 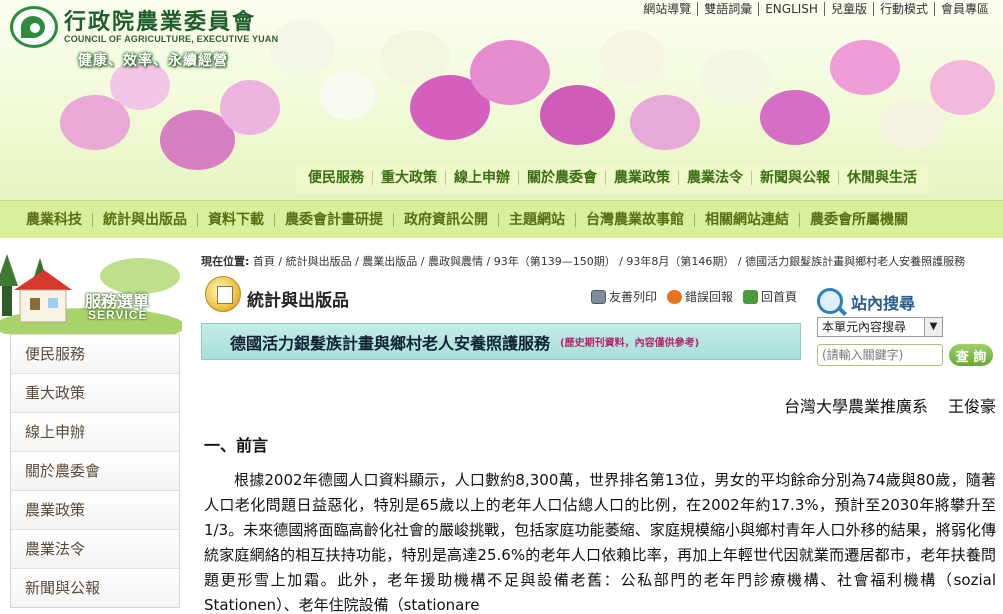 What do you see at coordinates (501, 296) in the screenshot?
I see `section-header: 統計與出版品 友善列印 錯誤回報 回首頁` at bounding box center [501, 296].